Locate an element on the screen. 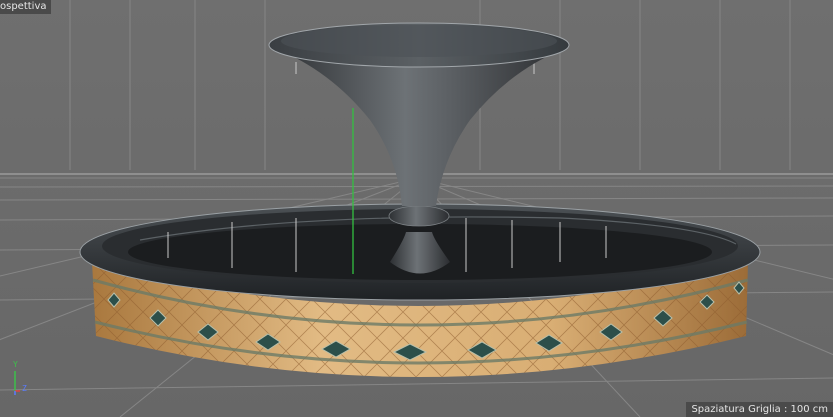 The width and height of the screenshot is (833, 417). grid-spacing-status: Spaziatura Griglia : 100 cm is located at coordinates (759, 409).